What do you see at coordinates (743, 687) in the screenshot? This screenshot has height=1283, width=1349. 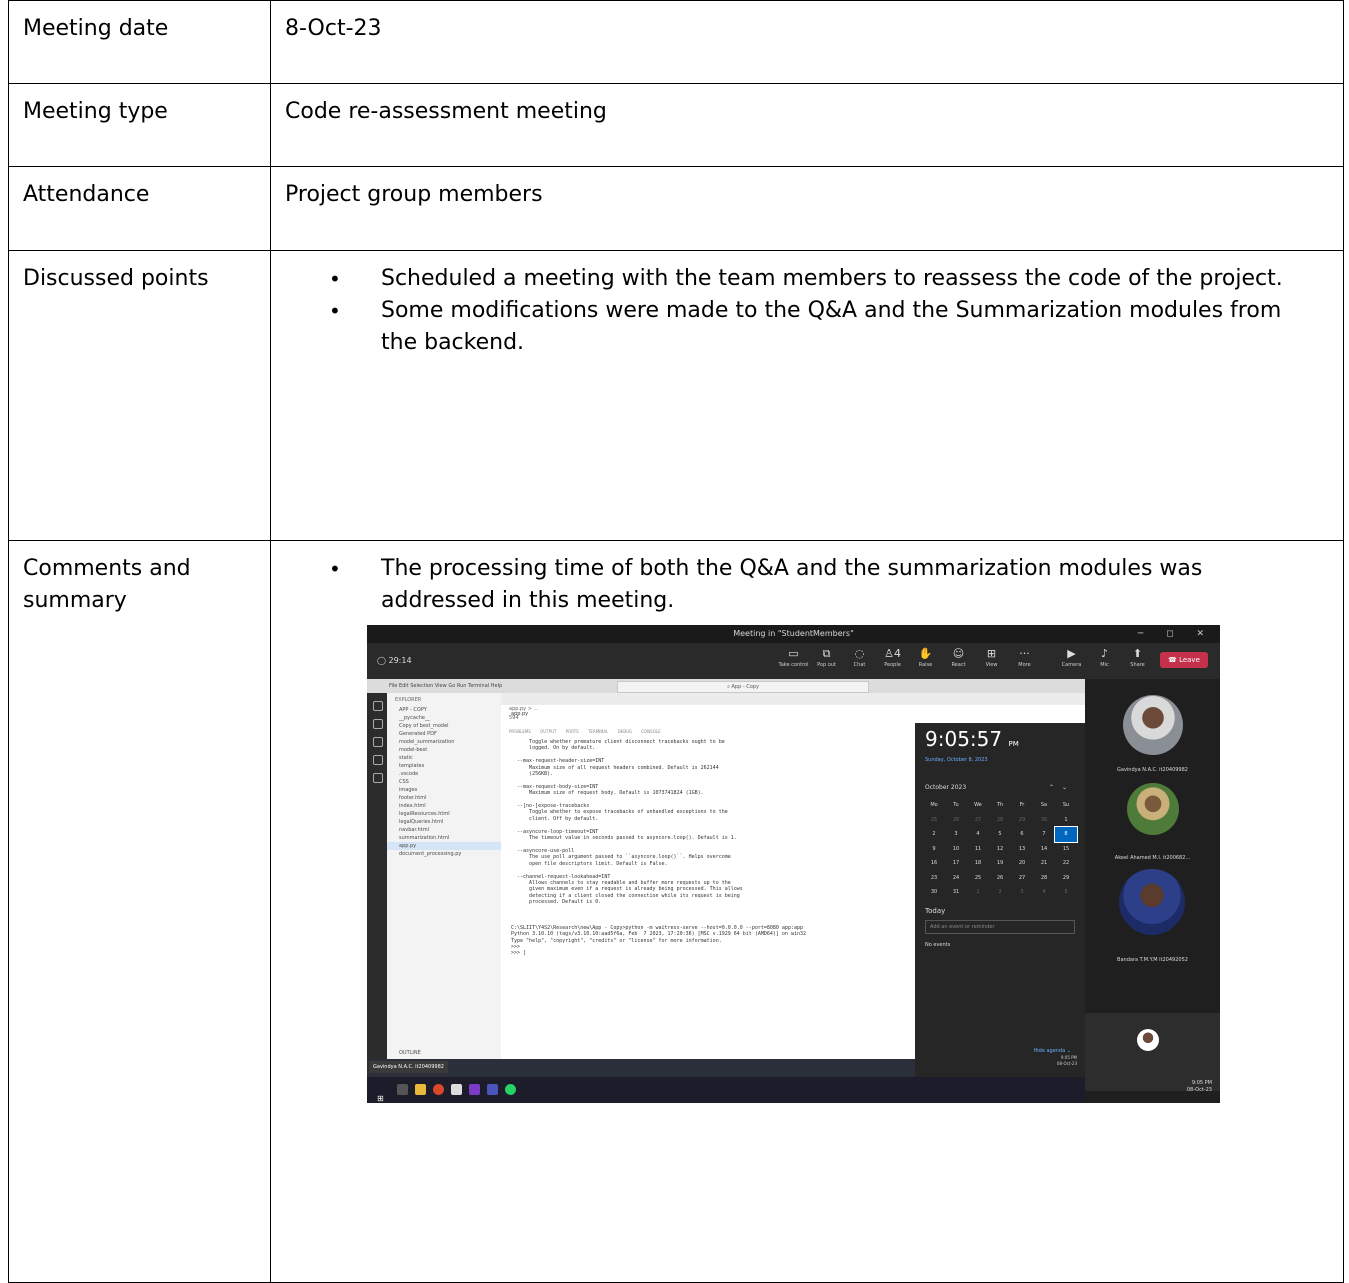 I see `vscode-search: ⌕ App - Copy` at bounding box center [743, 687].